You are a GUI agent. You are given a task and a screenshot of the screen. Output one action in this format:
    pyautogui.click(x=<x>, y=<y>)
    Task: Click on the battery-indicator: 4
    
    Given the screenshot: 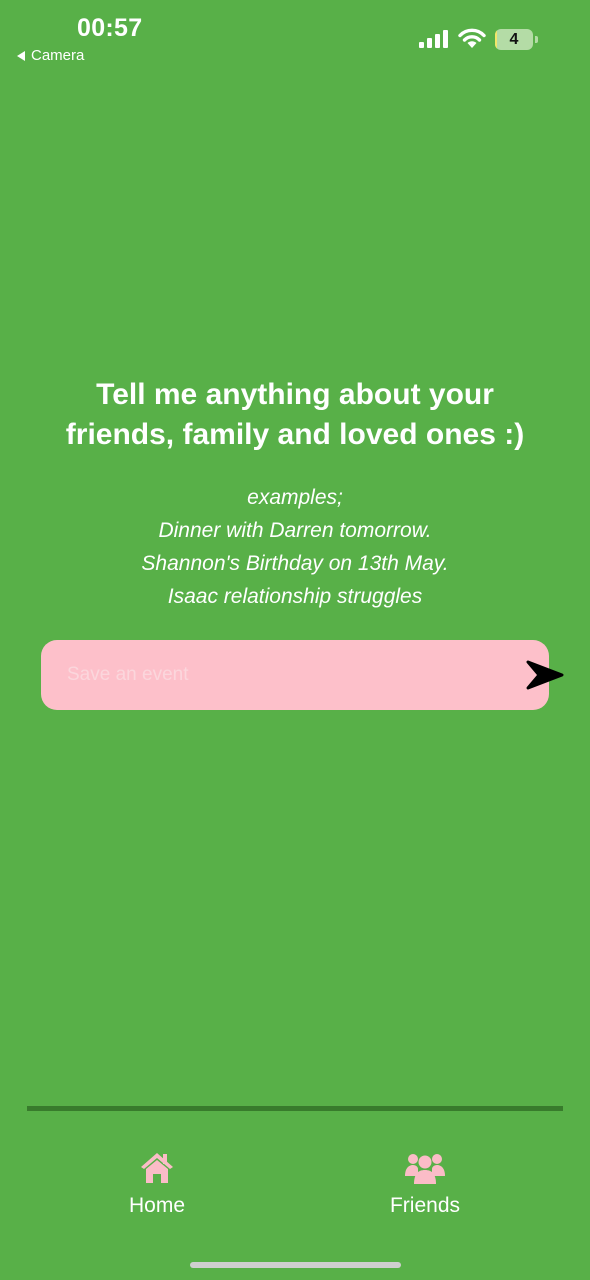 What is the action you would take?
    pyautogui.click(x=517, y=39)
    